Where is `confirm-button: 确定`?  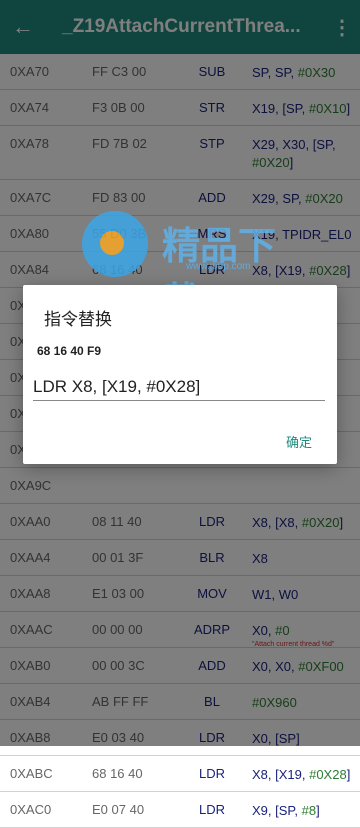 confirm-button: 确定 is located at coordinates (299, 441).